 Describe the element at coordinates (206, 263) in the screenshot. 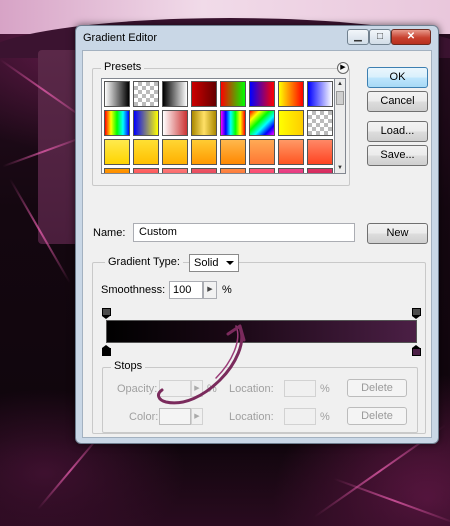

I see `gradient-type-value: Solid` at that location.